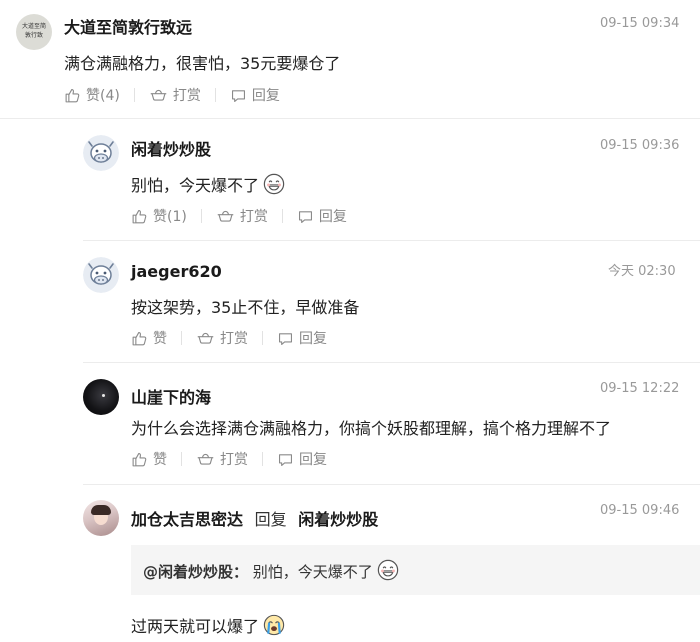 This screenshot has width=700, height=642. I want to click on quoted-author: @闲着炒炒股：, so click(195, 572).